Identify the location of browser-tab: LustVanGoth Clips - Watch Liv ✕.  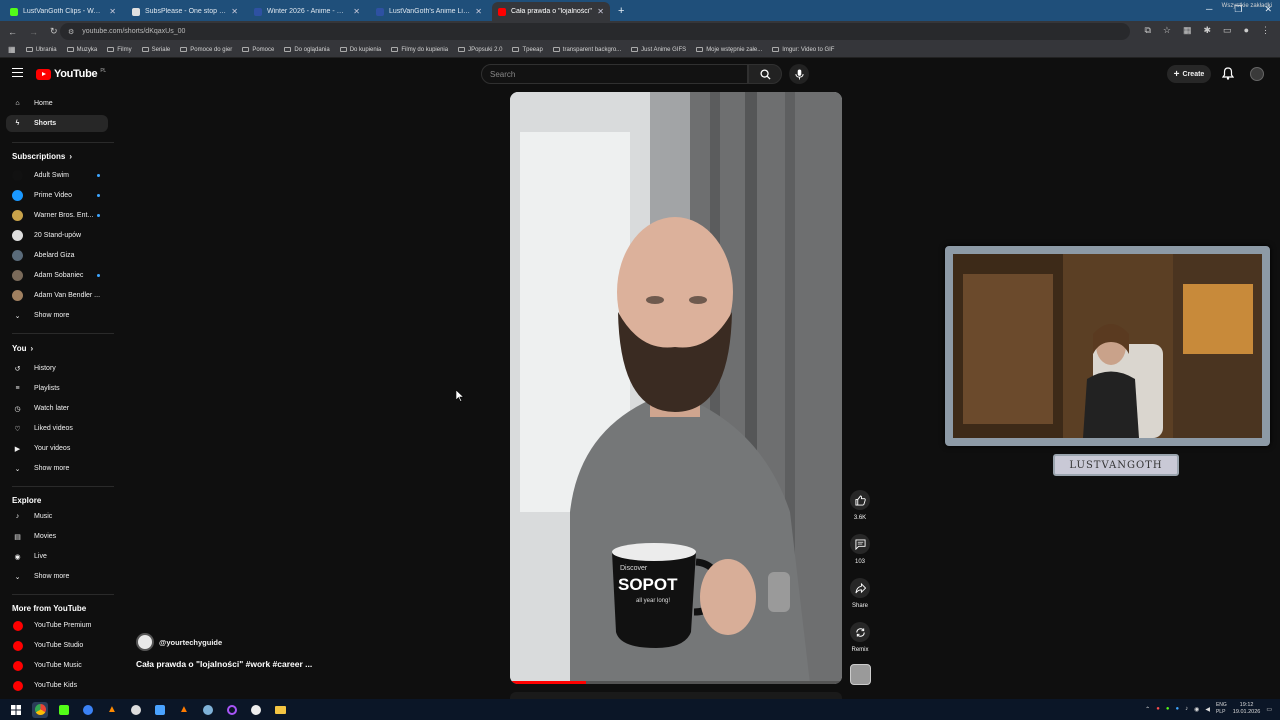
(63, 11).